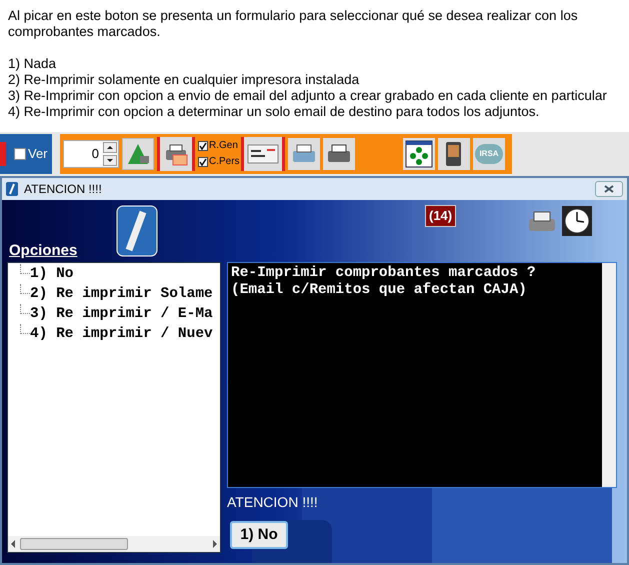 This screenshot has height=565, width=629. Describe the element at coordinates (121, 294) in the screenshot. I see `tree-item: 2) Re imprimir Solame` at that location.